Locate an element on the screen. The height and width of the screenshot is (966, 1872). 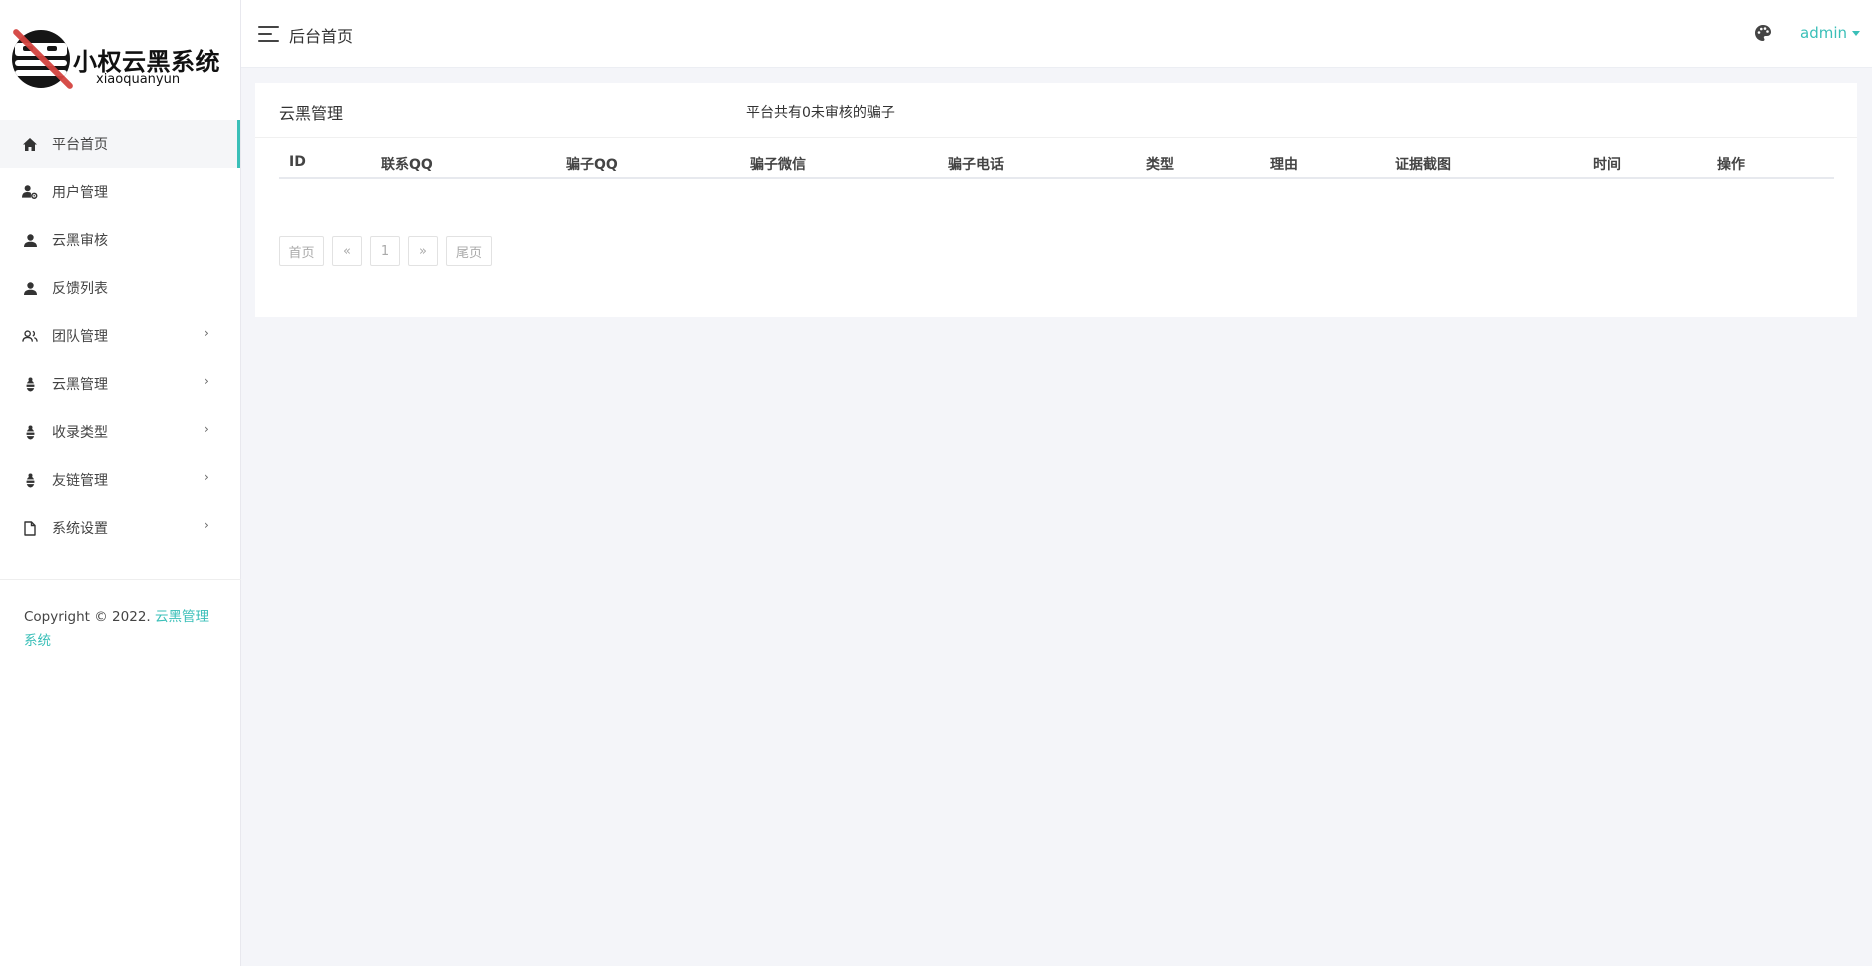
sidebar-item-label: 云黑审核 is located at coordinates (80, 241).